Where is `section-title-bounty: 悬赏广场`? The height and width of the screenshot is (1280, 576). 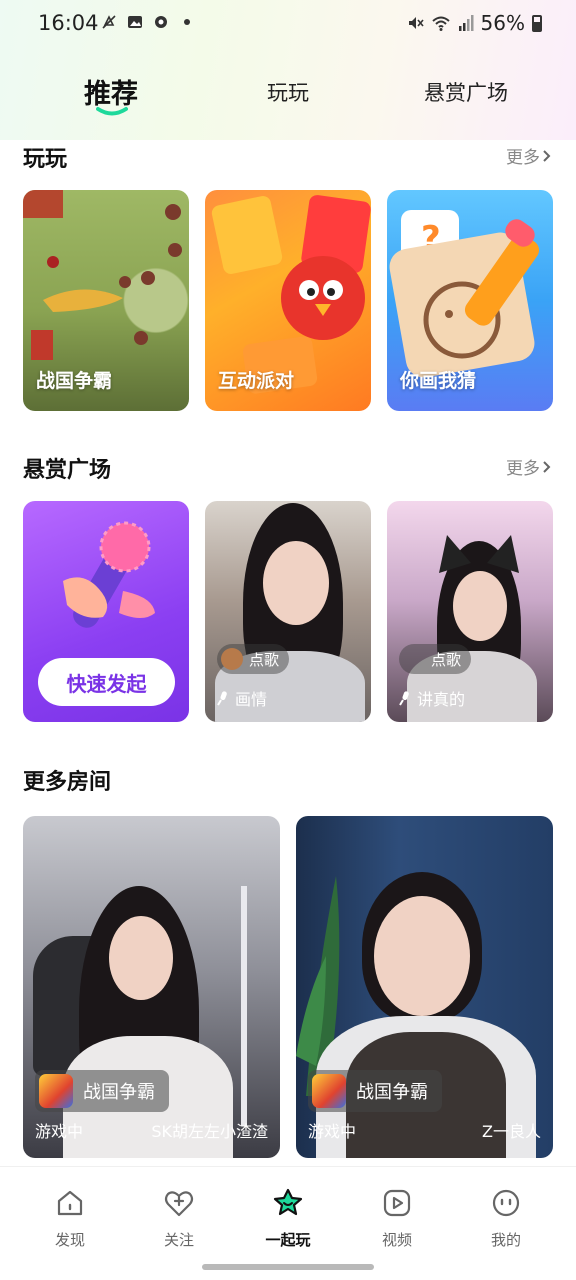 section-title-bounty: 悬赏广场 is located at coordinates (67, 470).